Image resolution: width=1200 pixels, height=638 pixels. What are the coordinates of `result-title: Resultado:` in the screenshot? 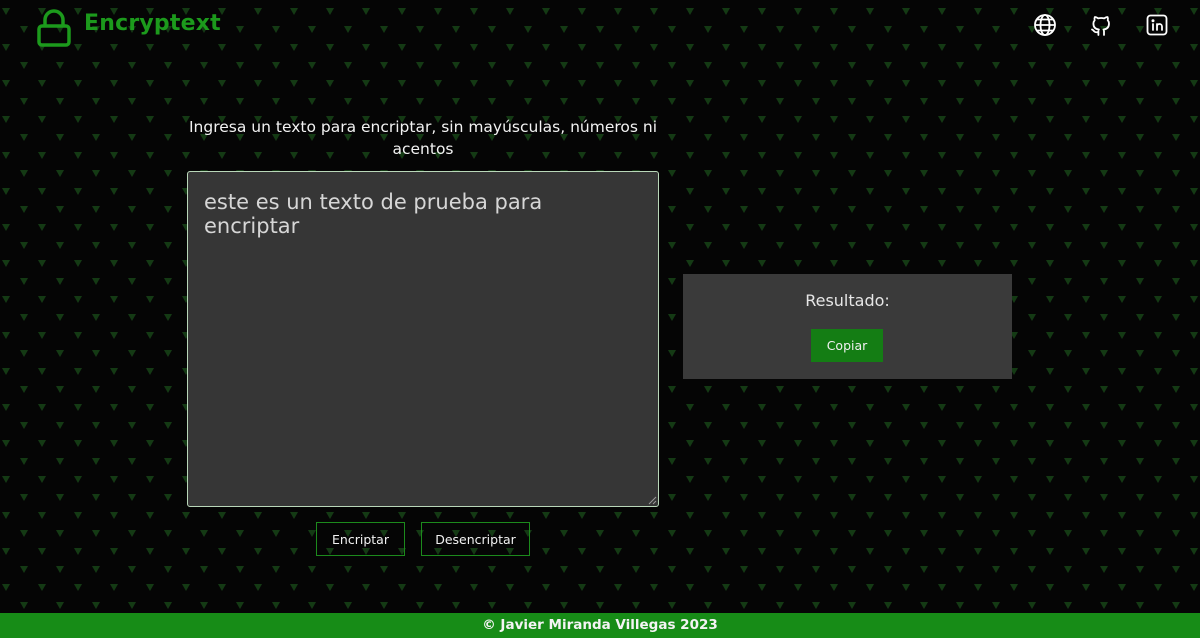 It's located at (847, 300).